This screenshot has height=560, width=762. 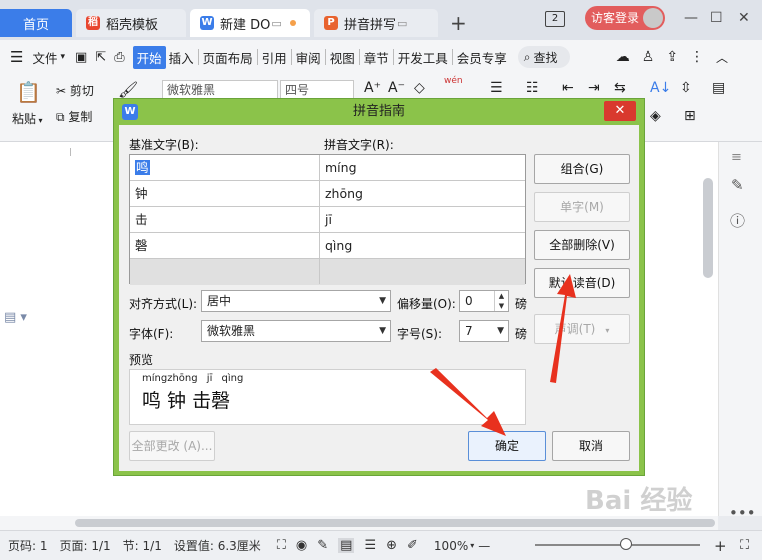 What do you see at coordinates (376, 23) in the screenshot?
I see `tab-pinyin-doc: P 拼音拼写 ▭` at bounding box center [376, 23].